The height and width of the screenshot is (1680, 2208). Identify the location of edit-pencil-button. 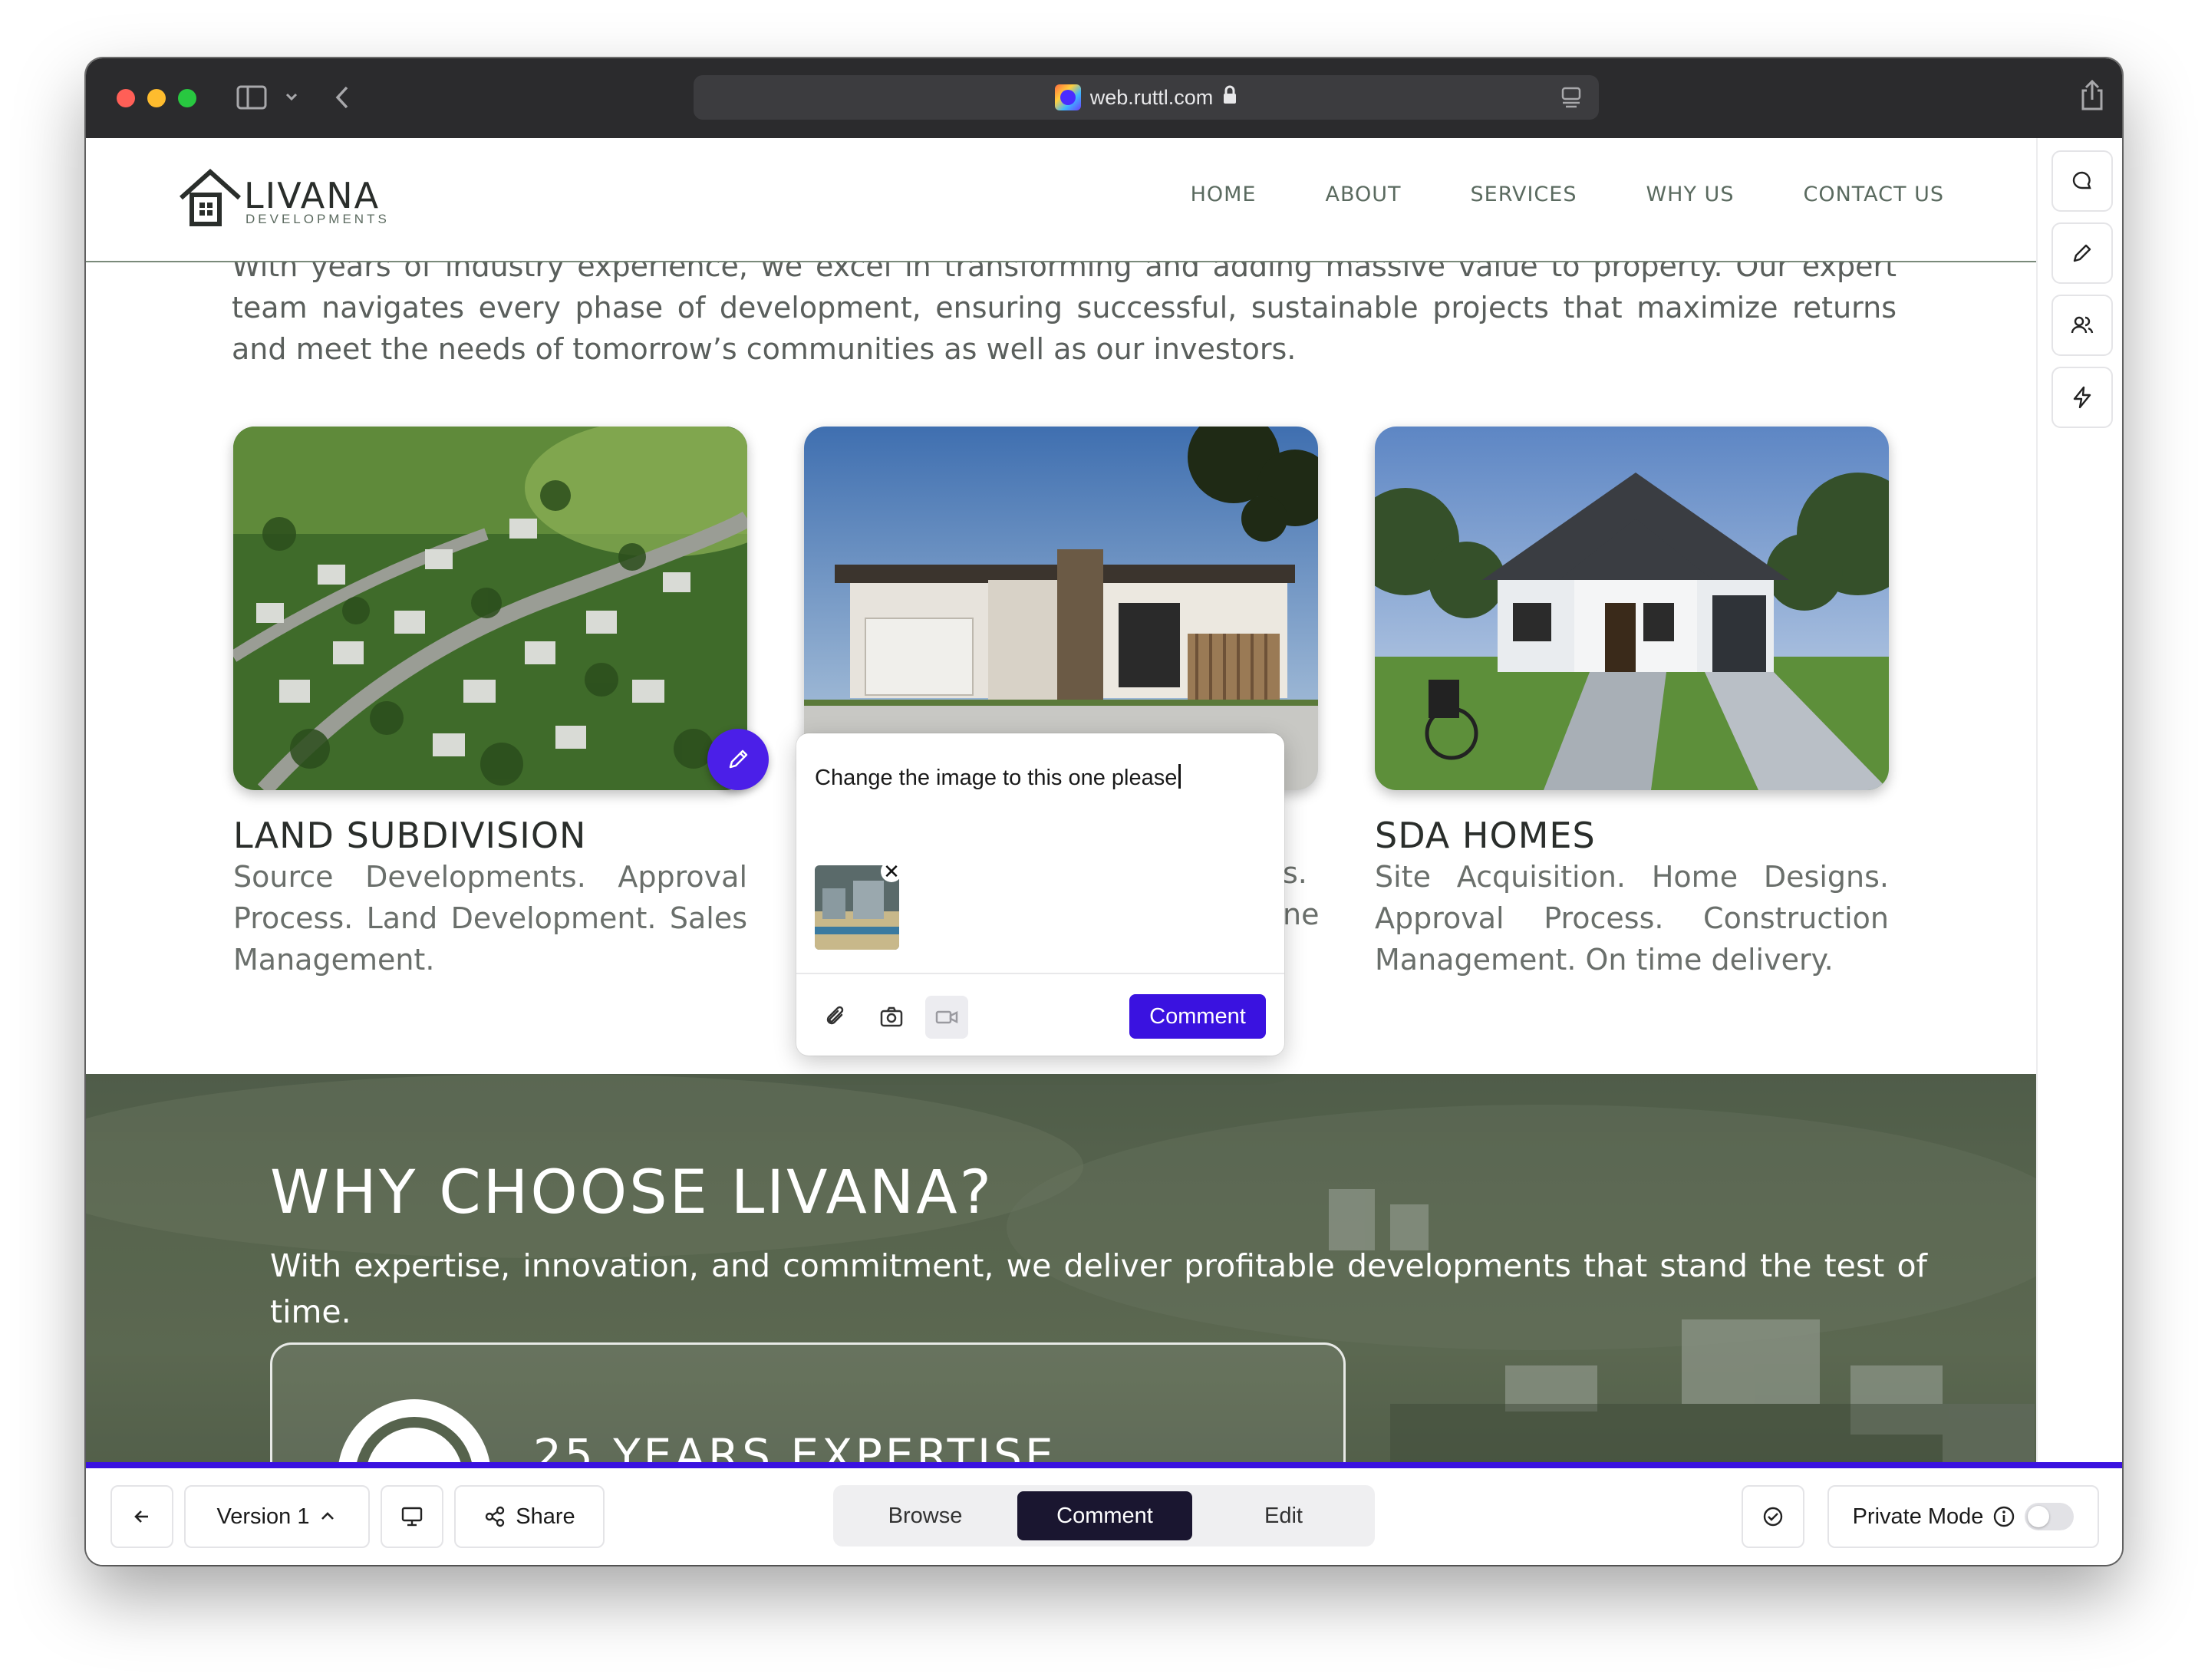
(738, 759).